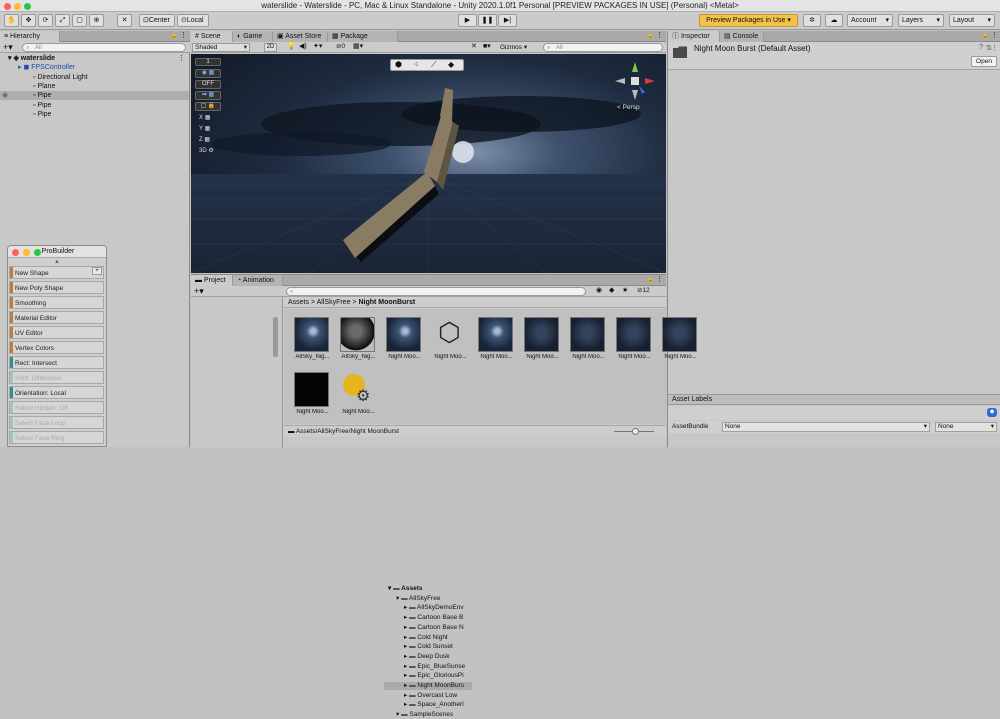 Image resolution: width=1000 pixels, height=719 pixels. What do you see at coordinates (834, 20) in the screenshot?
I see `cloud-button: ☁` at bounding box center [834, 20].